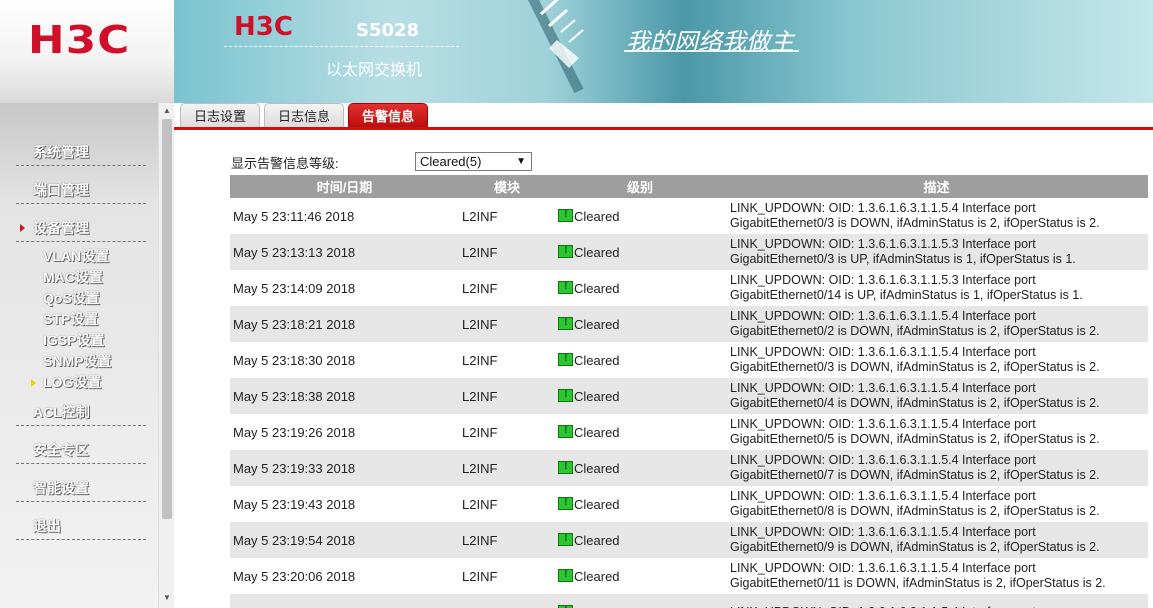  What do you see at coordinates (473, 161) in the screenshot?
I see `alarm-level-select: Cleared(5) ▼` at bounding box center [473, 161].